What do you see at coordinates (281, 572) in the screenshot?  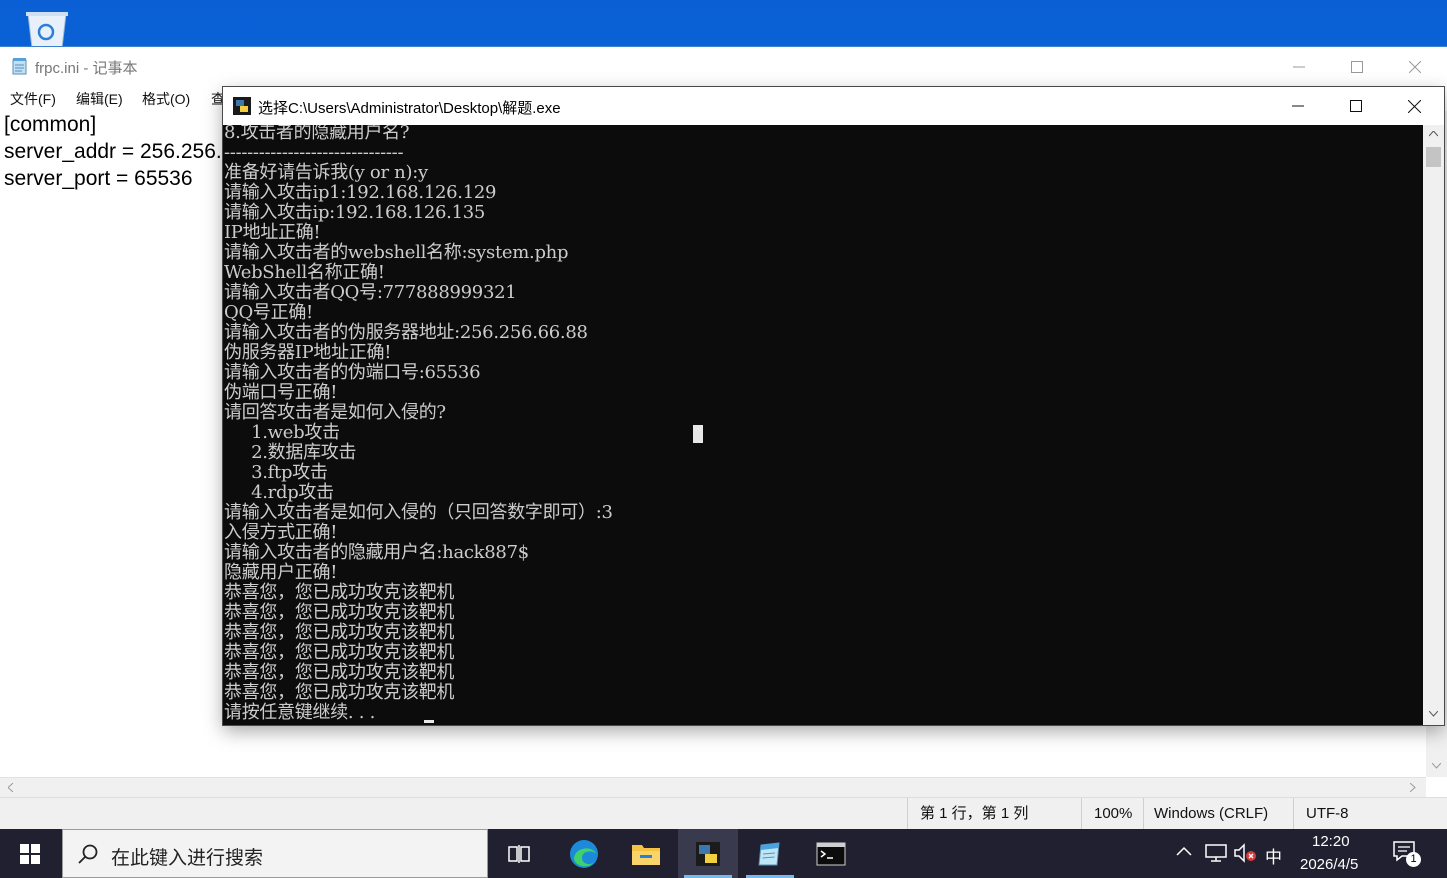 I see `console-line: 隐藏用户正确!` at bounding box center [281, 572].